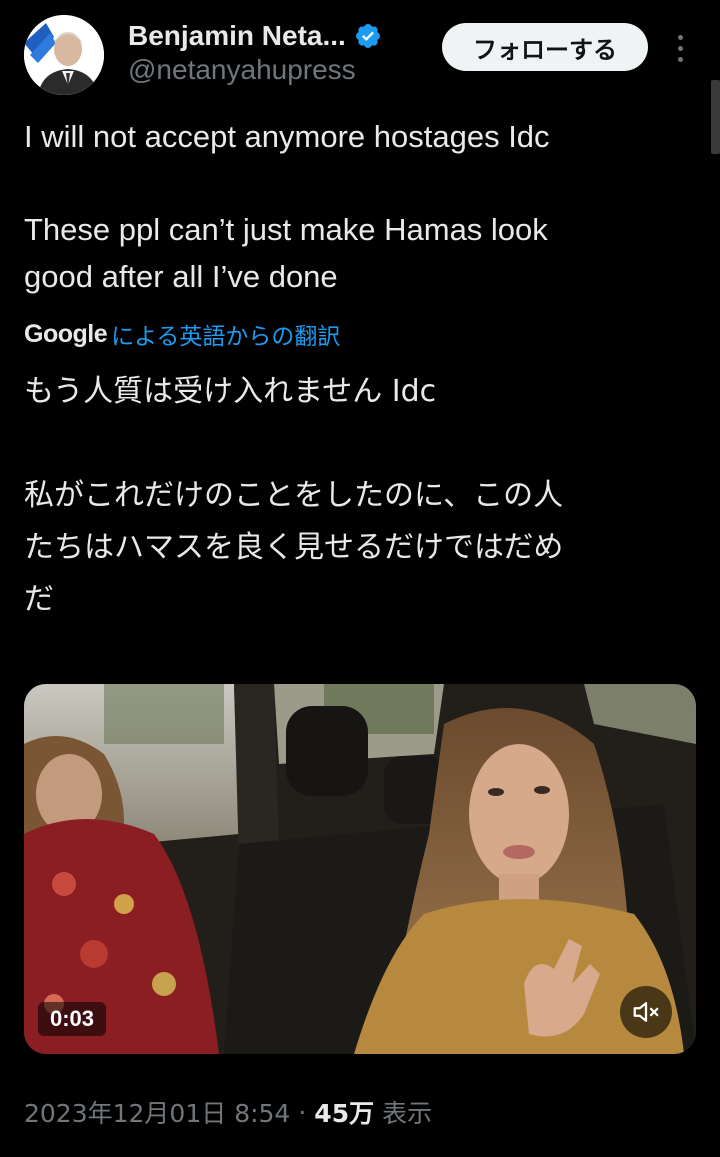 Image resolution: width=720 pixels, height=1157 pixels. What do you see at coordinates (157, 1112) in the screenshot?
I see `tweet-timestamp: 2023年12月01日 8:54` at bounding box center [157, 1112].